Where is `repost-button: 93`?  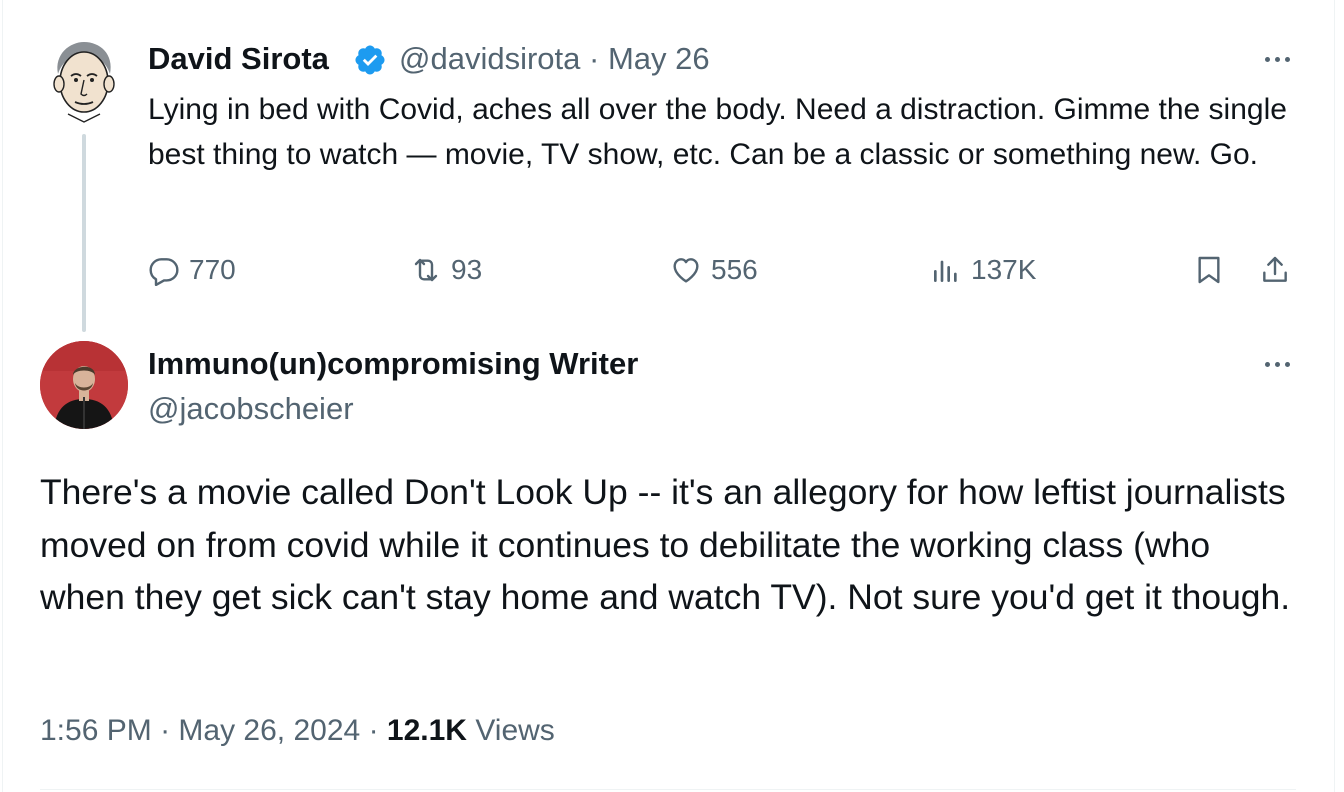 repost-button: 93 is located at coordinates (446, 270).